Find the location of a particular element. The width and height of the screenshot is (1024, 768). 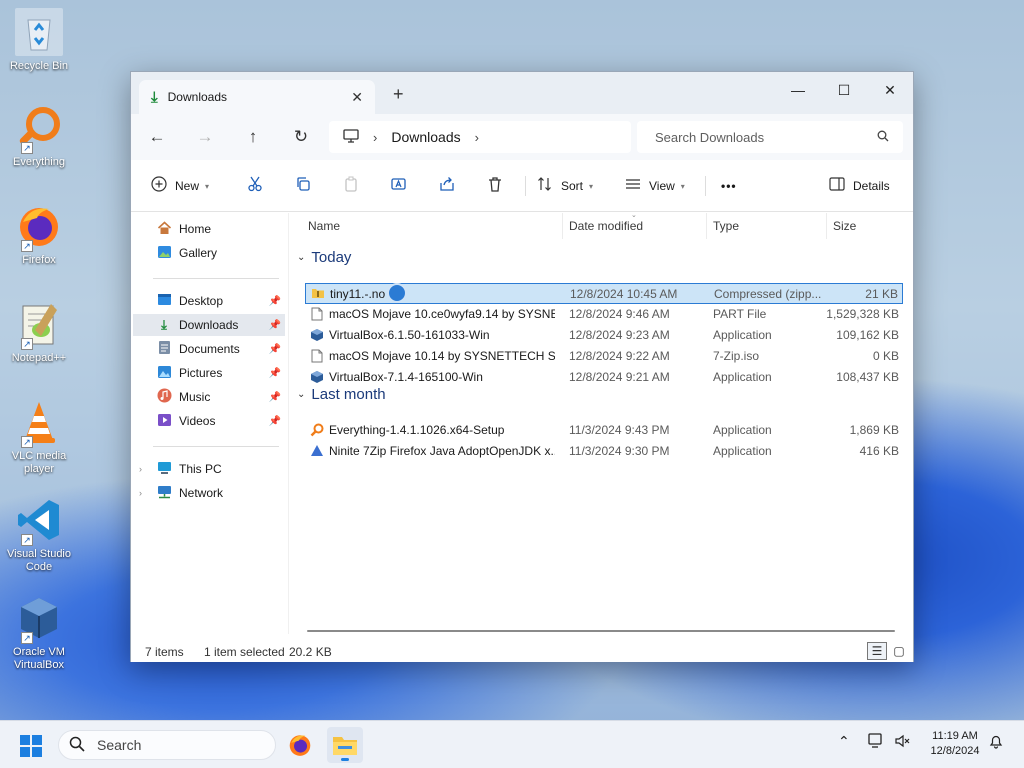

copy-button is located at coordinates (307, 186).